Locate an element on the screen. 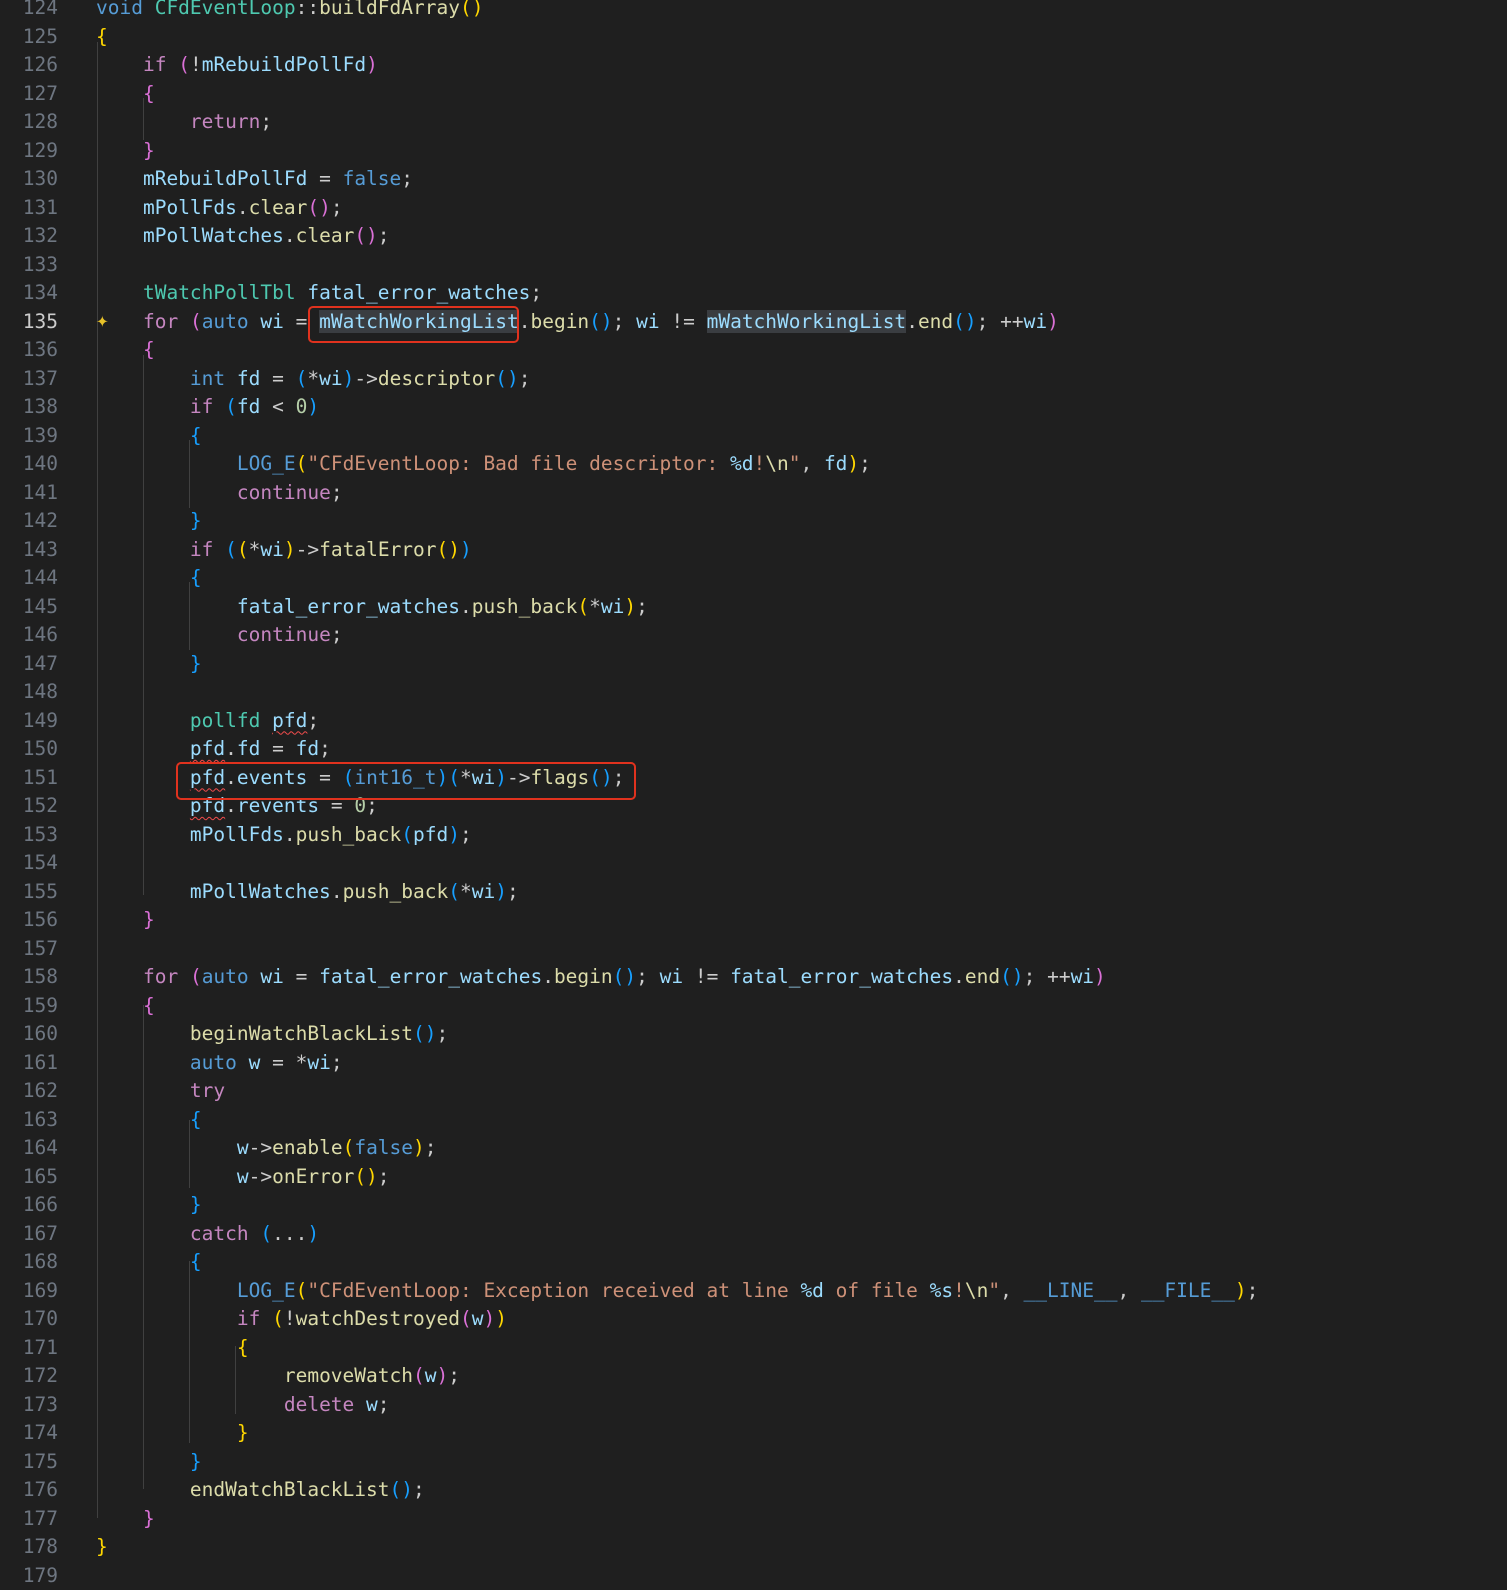 Image resolution: width=1507 pixels, height=1590 pixels. code-line: 163 { is located at coordinates (753, 1120).